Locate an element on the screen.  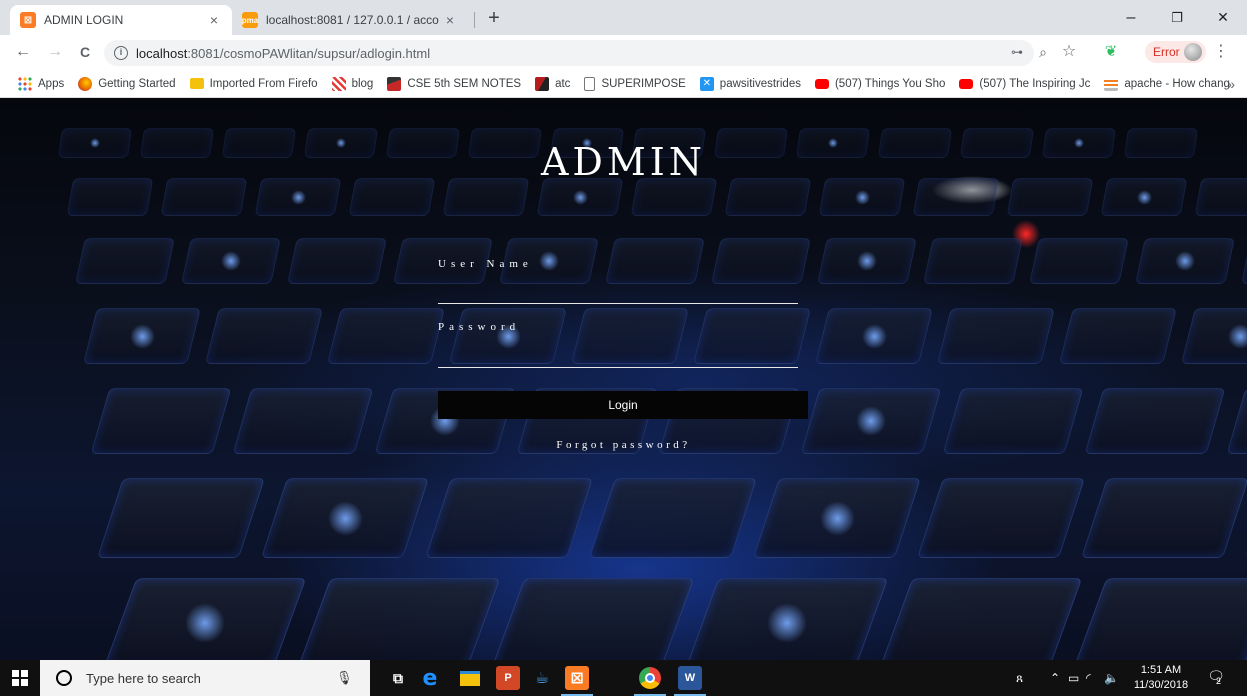
evernote-icon: ❦ is located at coordinates (1111, 52).